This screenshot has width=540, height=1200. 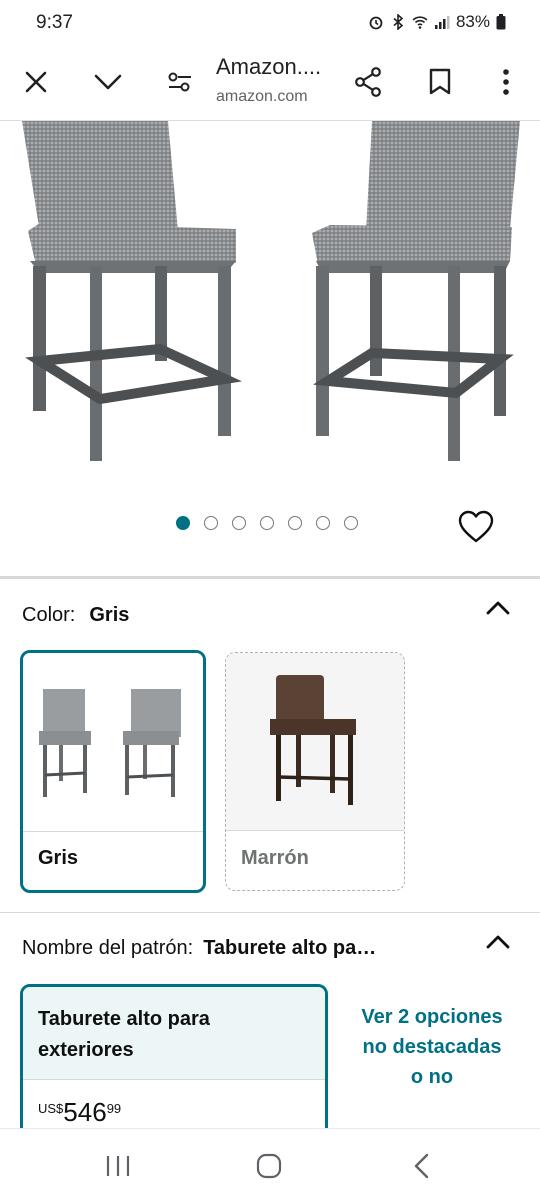 I want to click on share-button, so click(x=368, y=82).